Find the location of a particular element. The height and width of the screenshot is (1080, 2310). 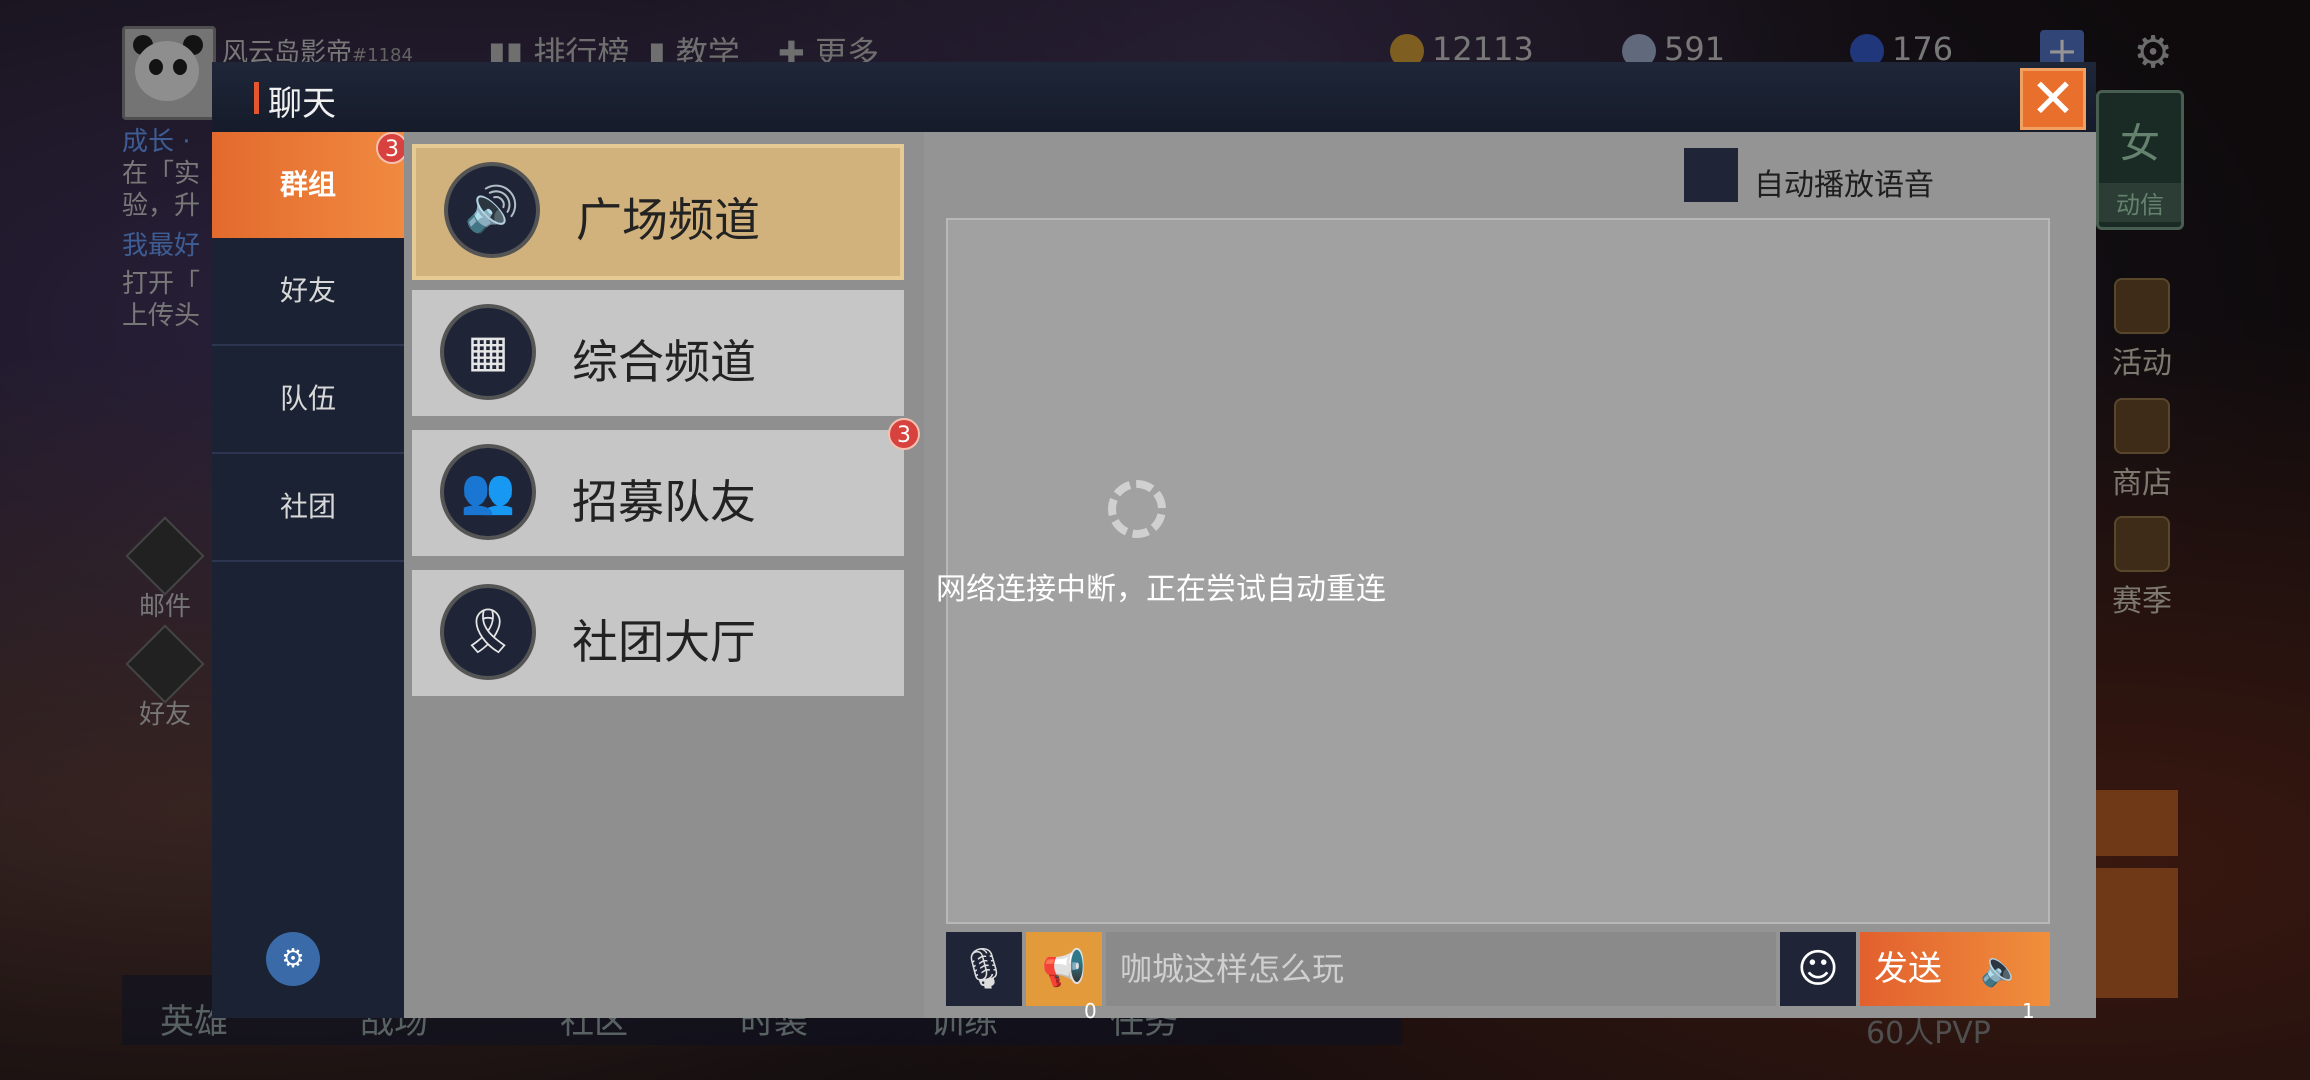

tab-team: 队伍 is located at coordinates (308, 400).